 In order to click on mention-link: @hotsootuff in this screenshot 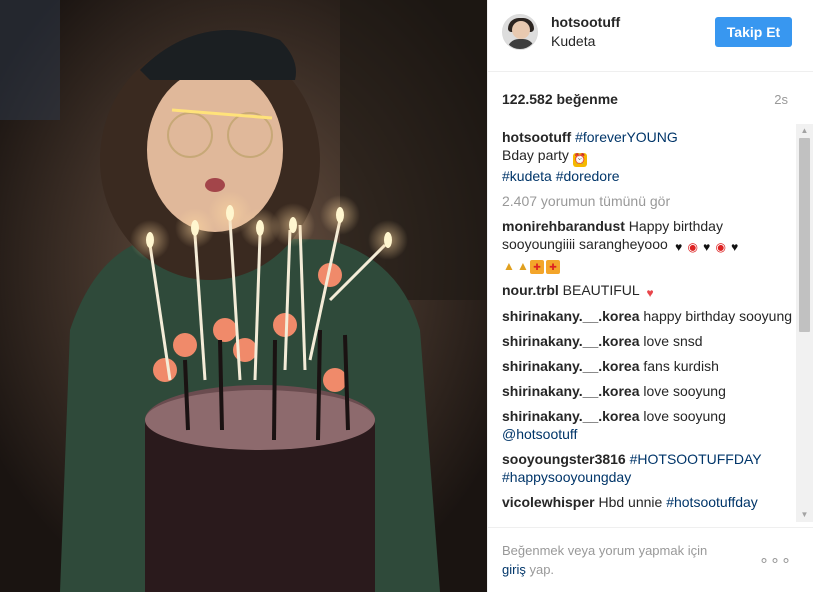, I will do `click(539, 434)`.